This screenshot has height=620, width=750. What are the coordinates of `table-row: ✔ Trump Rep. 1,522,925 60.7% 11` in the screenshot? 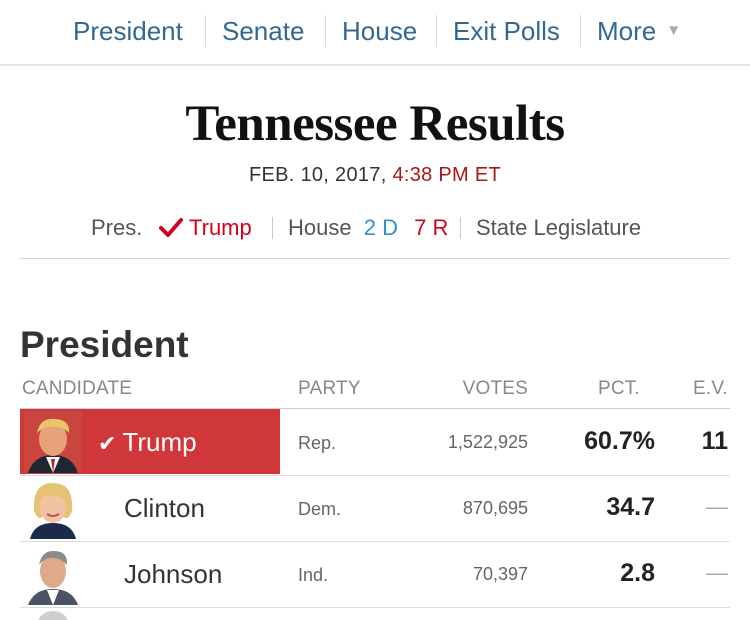 It's located at (375, 442).